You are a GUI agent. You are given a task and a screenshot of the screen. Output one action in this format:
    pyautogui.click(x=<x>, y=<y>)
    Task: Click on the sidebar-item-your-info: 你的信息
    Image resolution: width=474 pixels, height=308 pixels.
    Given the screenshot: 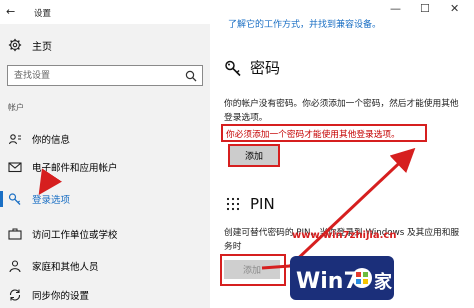 What is the action you would take?
    pyautogui.click(x=105, y=139)
    